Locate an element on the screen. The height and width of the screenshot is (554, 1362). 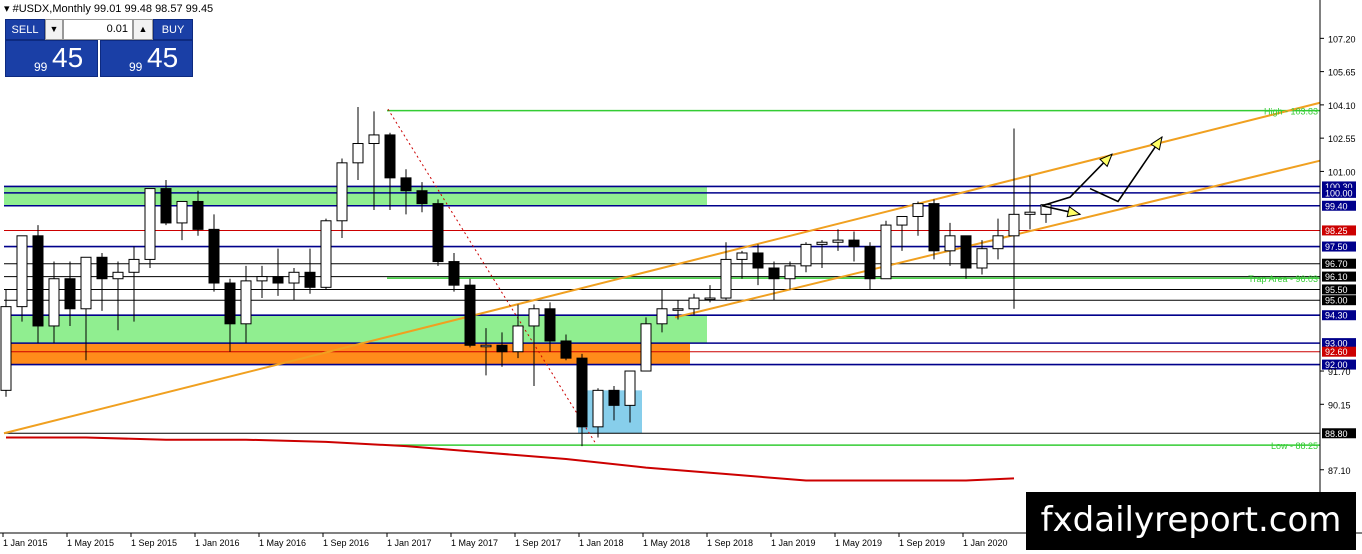
x-tick-label: 1 Sep 2016 is located at coordinates (346, 543).